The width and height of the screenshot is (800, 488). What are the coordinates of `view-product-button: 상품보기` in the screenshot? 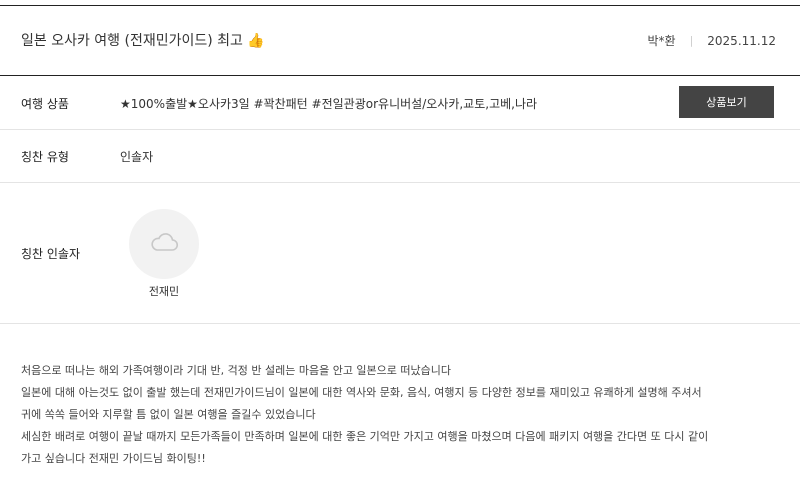 It's located at (726, 102).